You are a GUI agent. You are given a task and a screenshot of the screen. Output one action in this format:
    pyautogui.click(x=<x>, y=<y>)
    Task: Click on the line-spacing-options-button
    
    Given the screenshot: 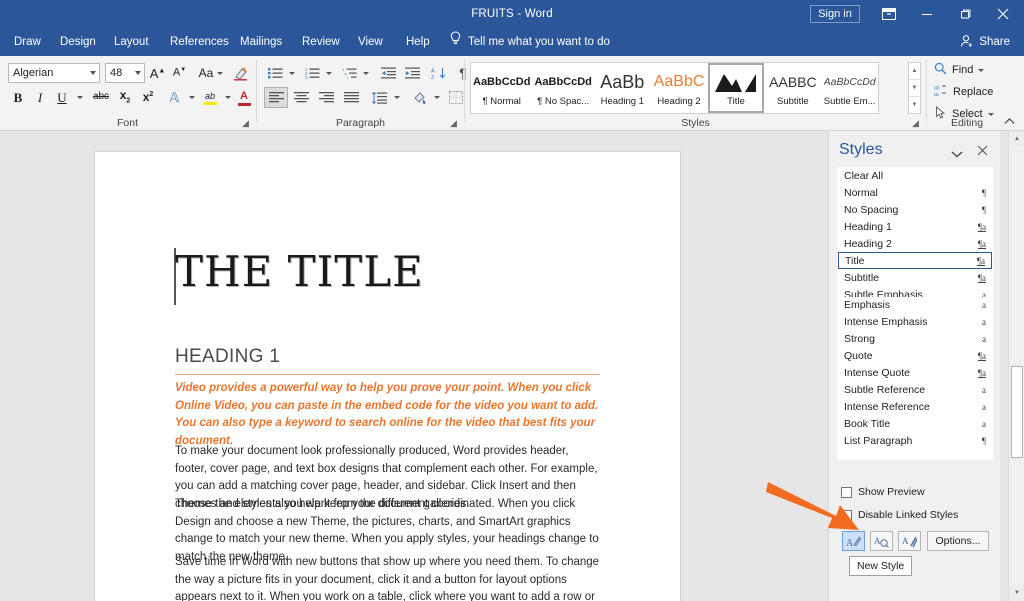 What is the action you would take?
    pyautogui.click(x=396, y=97)
    